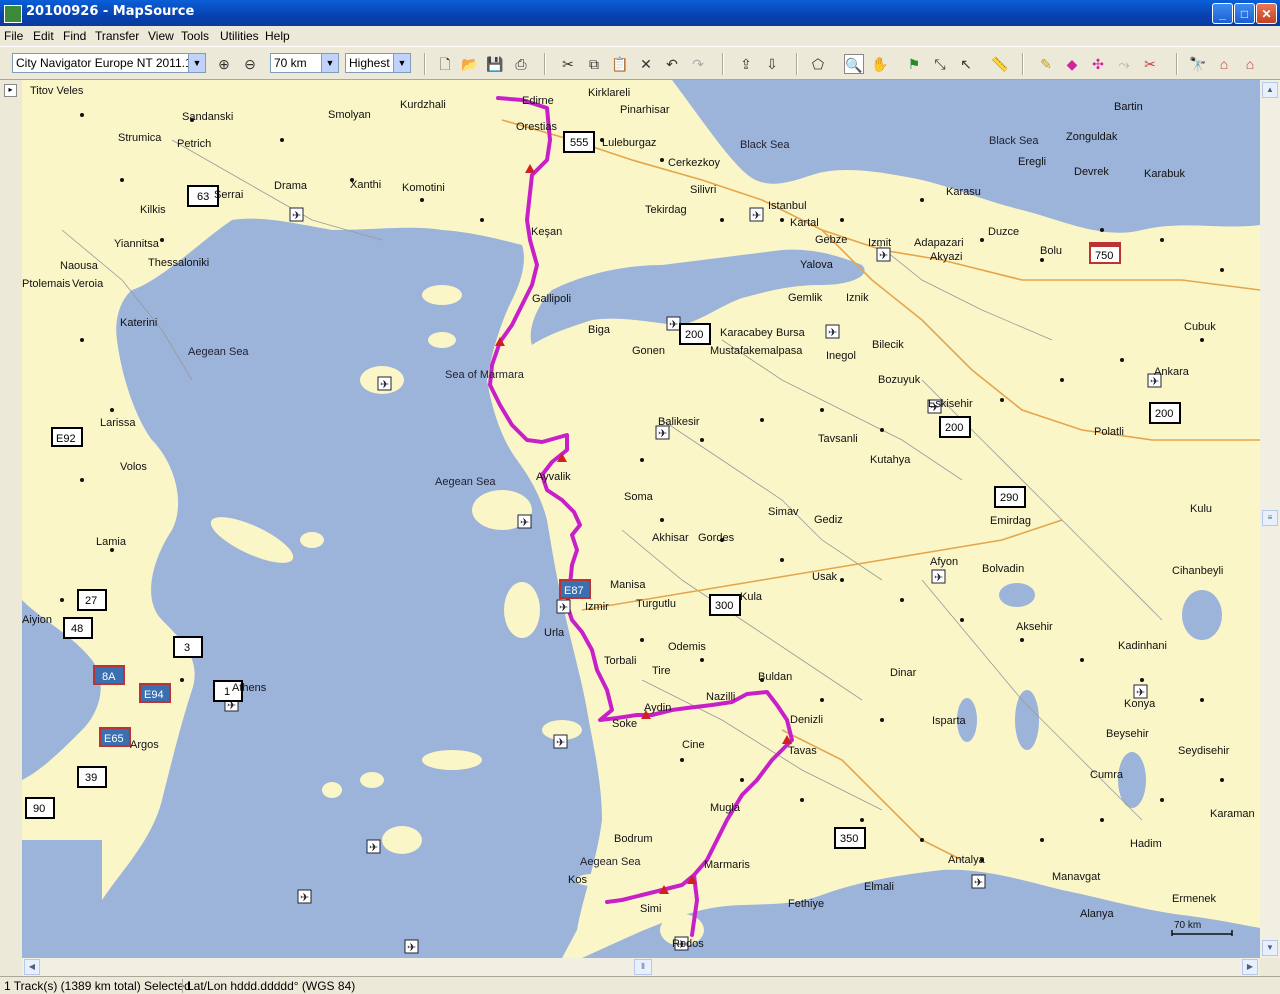 The width and height of the screenshot is (1280, 994). Describe the element at coordinates (828, 520) in the screenshot. I see `svg-text: Gediz` at that location.